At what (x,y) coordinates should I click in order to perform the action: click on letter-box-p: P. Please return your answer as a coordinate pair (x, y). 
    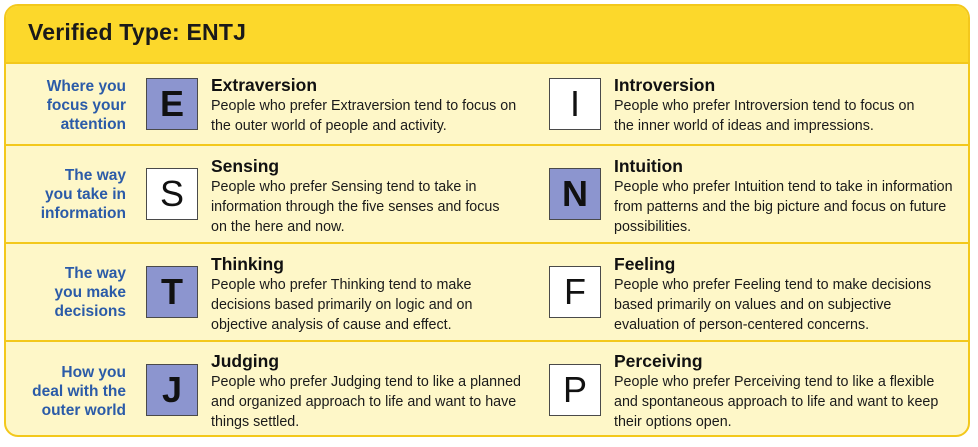
    Looking at the image, I should click on (575, 390).